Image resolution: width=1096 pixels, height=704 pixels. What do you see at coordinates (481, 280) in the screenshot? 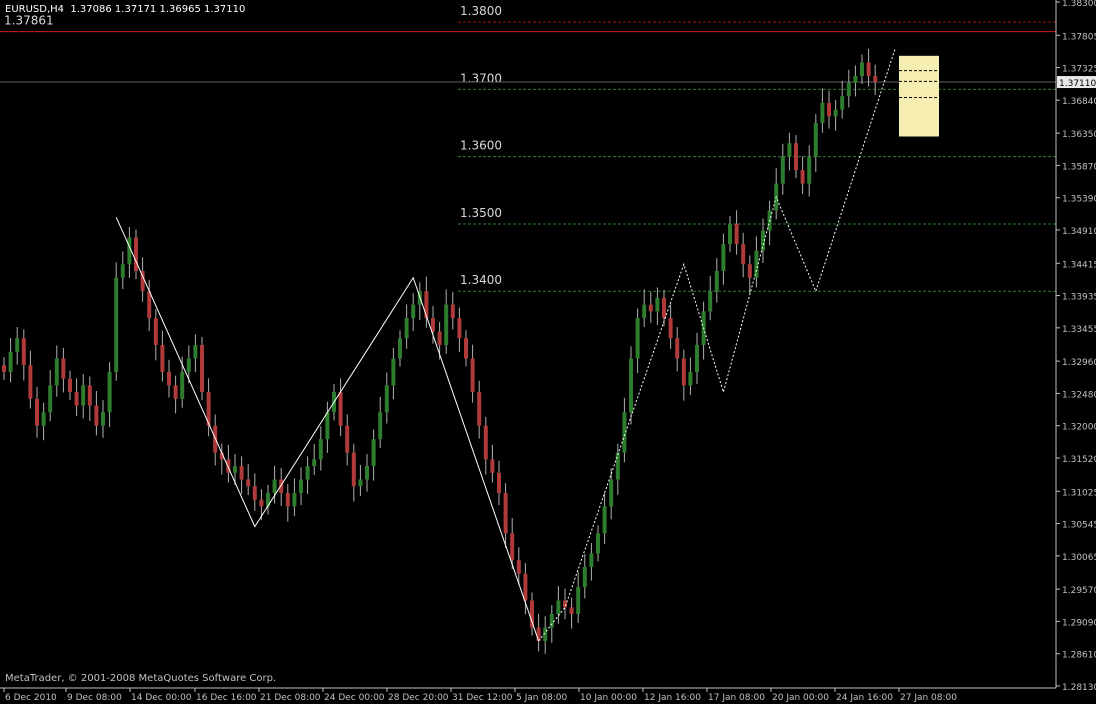
I see `level-label: 1.3400` at bounding box center [481, 280].